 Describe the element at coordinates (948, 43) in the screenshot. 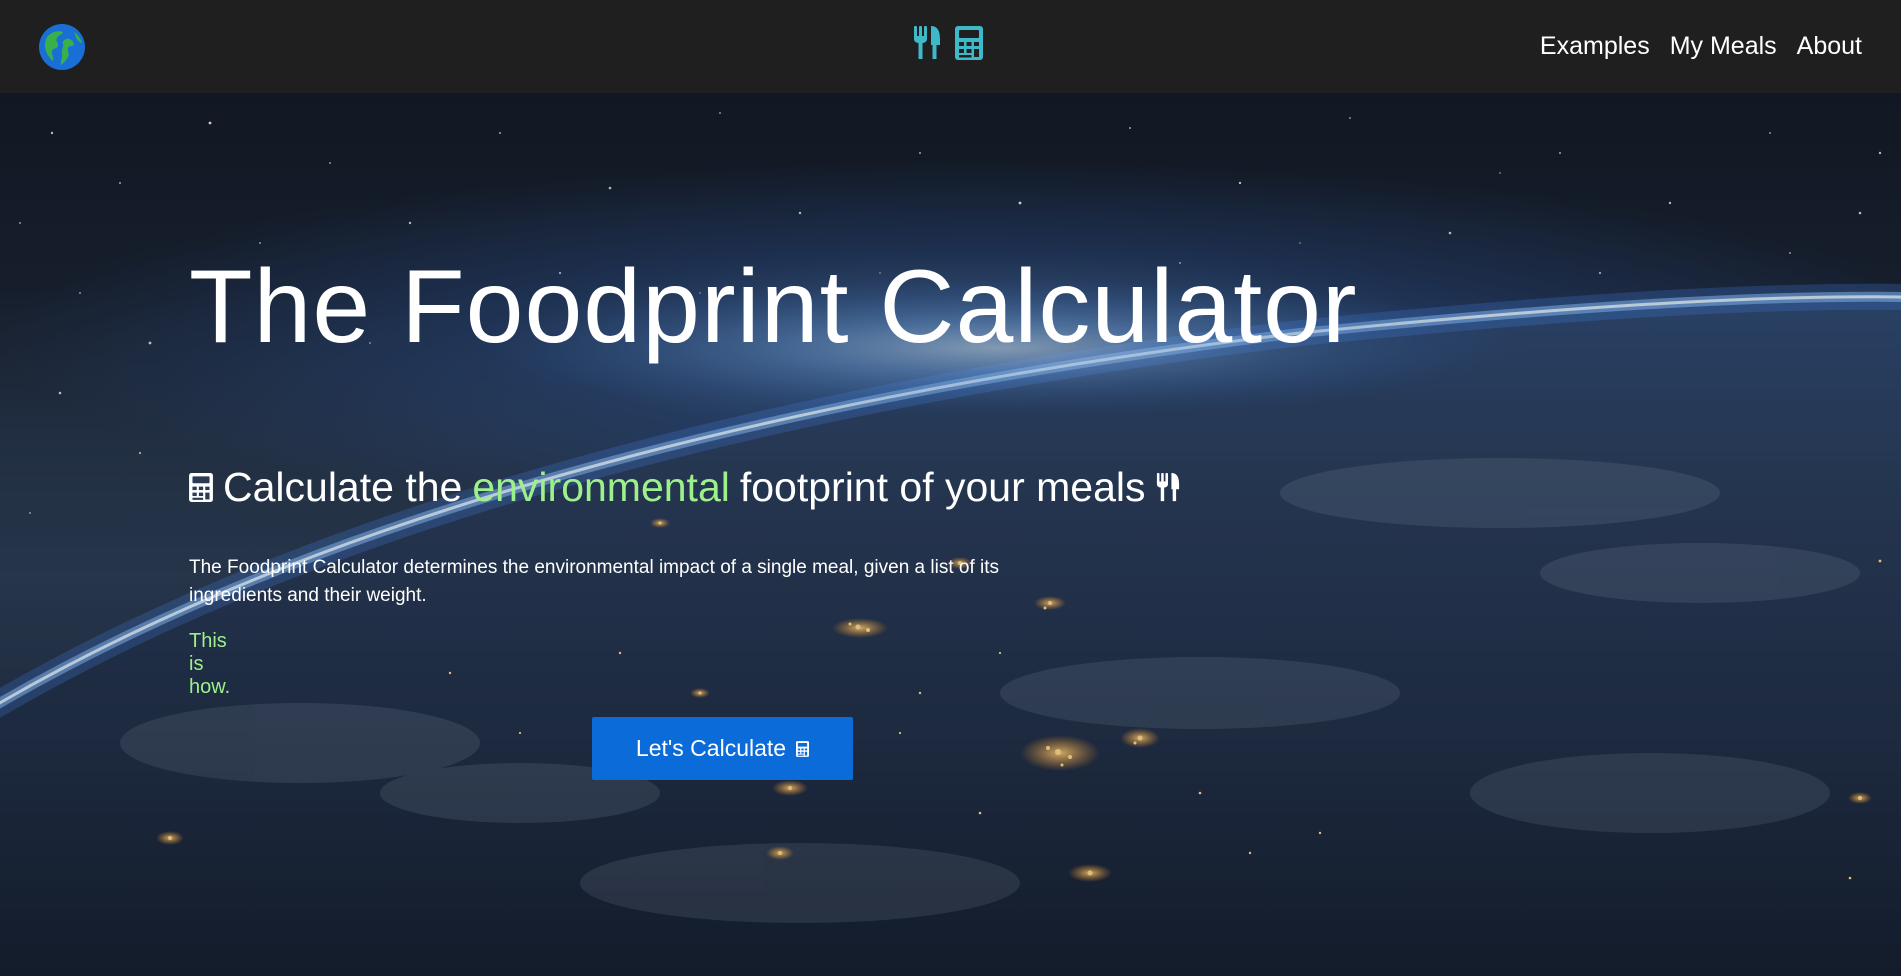

I see `brand-icons` at that location.